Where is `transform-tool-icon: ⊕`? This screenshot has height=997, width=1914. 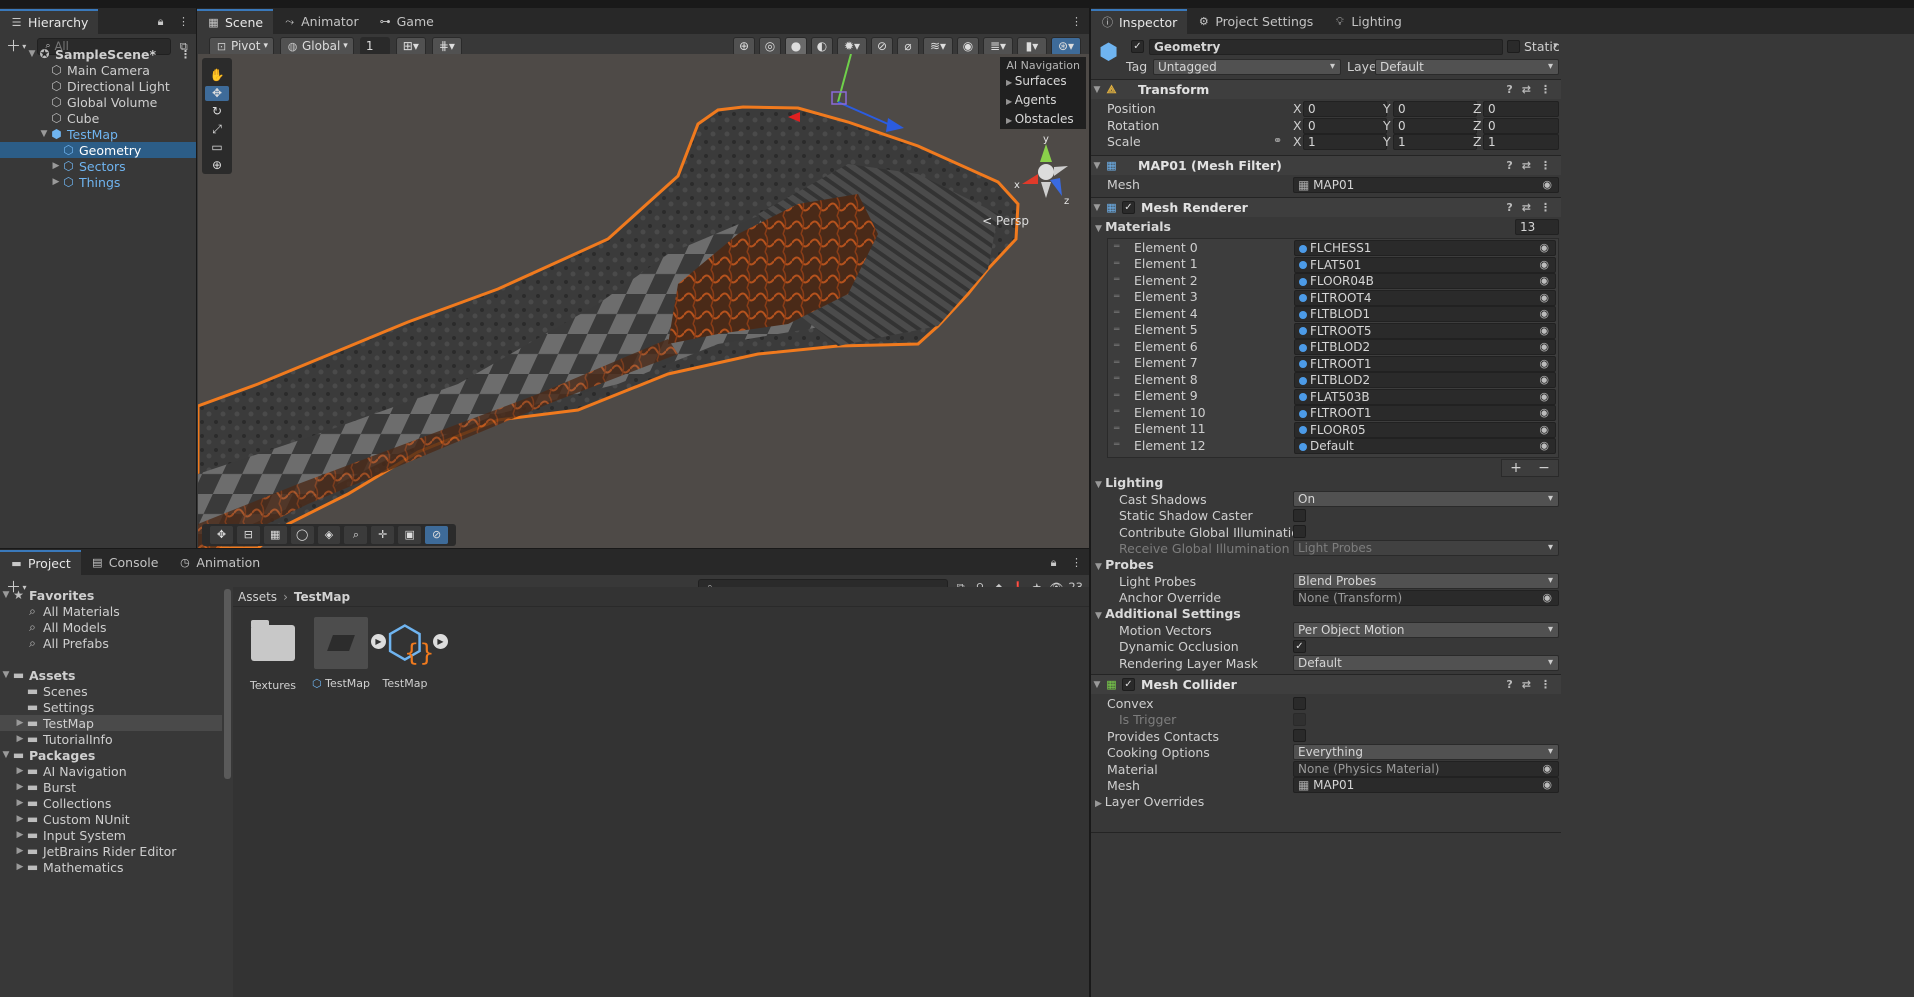 transform-tool-icon: ⊕ is located at coordinates (217, 165).